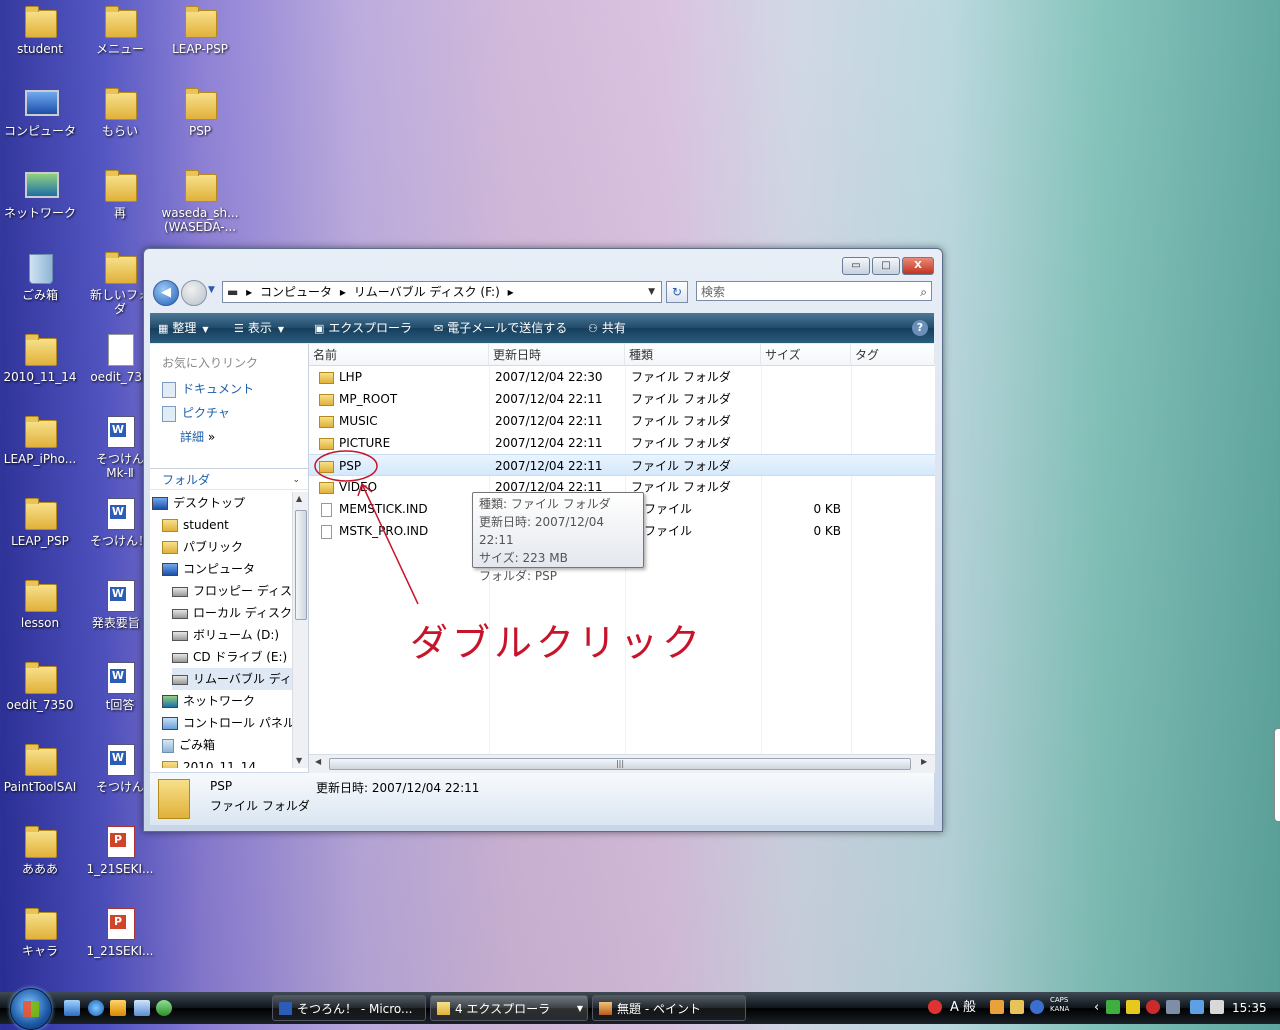  What do you see at coordinates (963, 1008) in the screenshot?
I see `ime-indicator: A 般` at bounding box center [963, 1008].